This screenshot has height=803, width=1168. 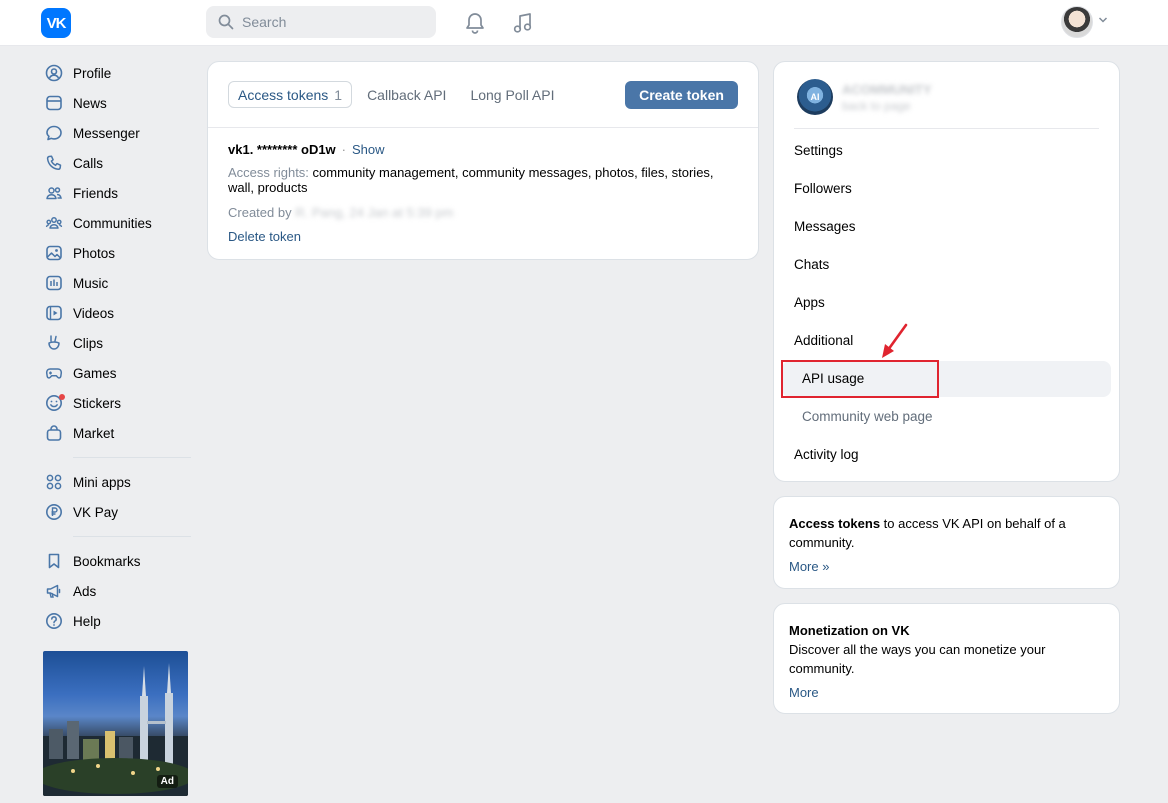 I want to click on nav-item-profile: Profile, so click(x=117, y=73).